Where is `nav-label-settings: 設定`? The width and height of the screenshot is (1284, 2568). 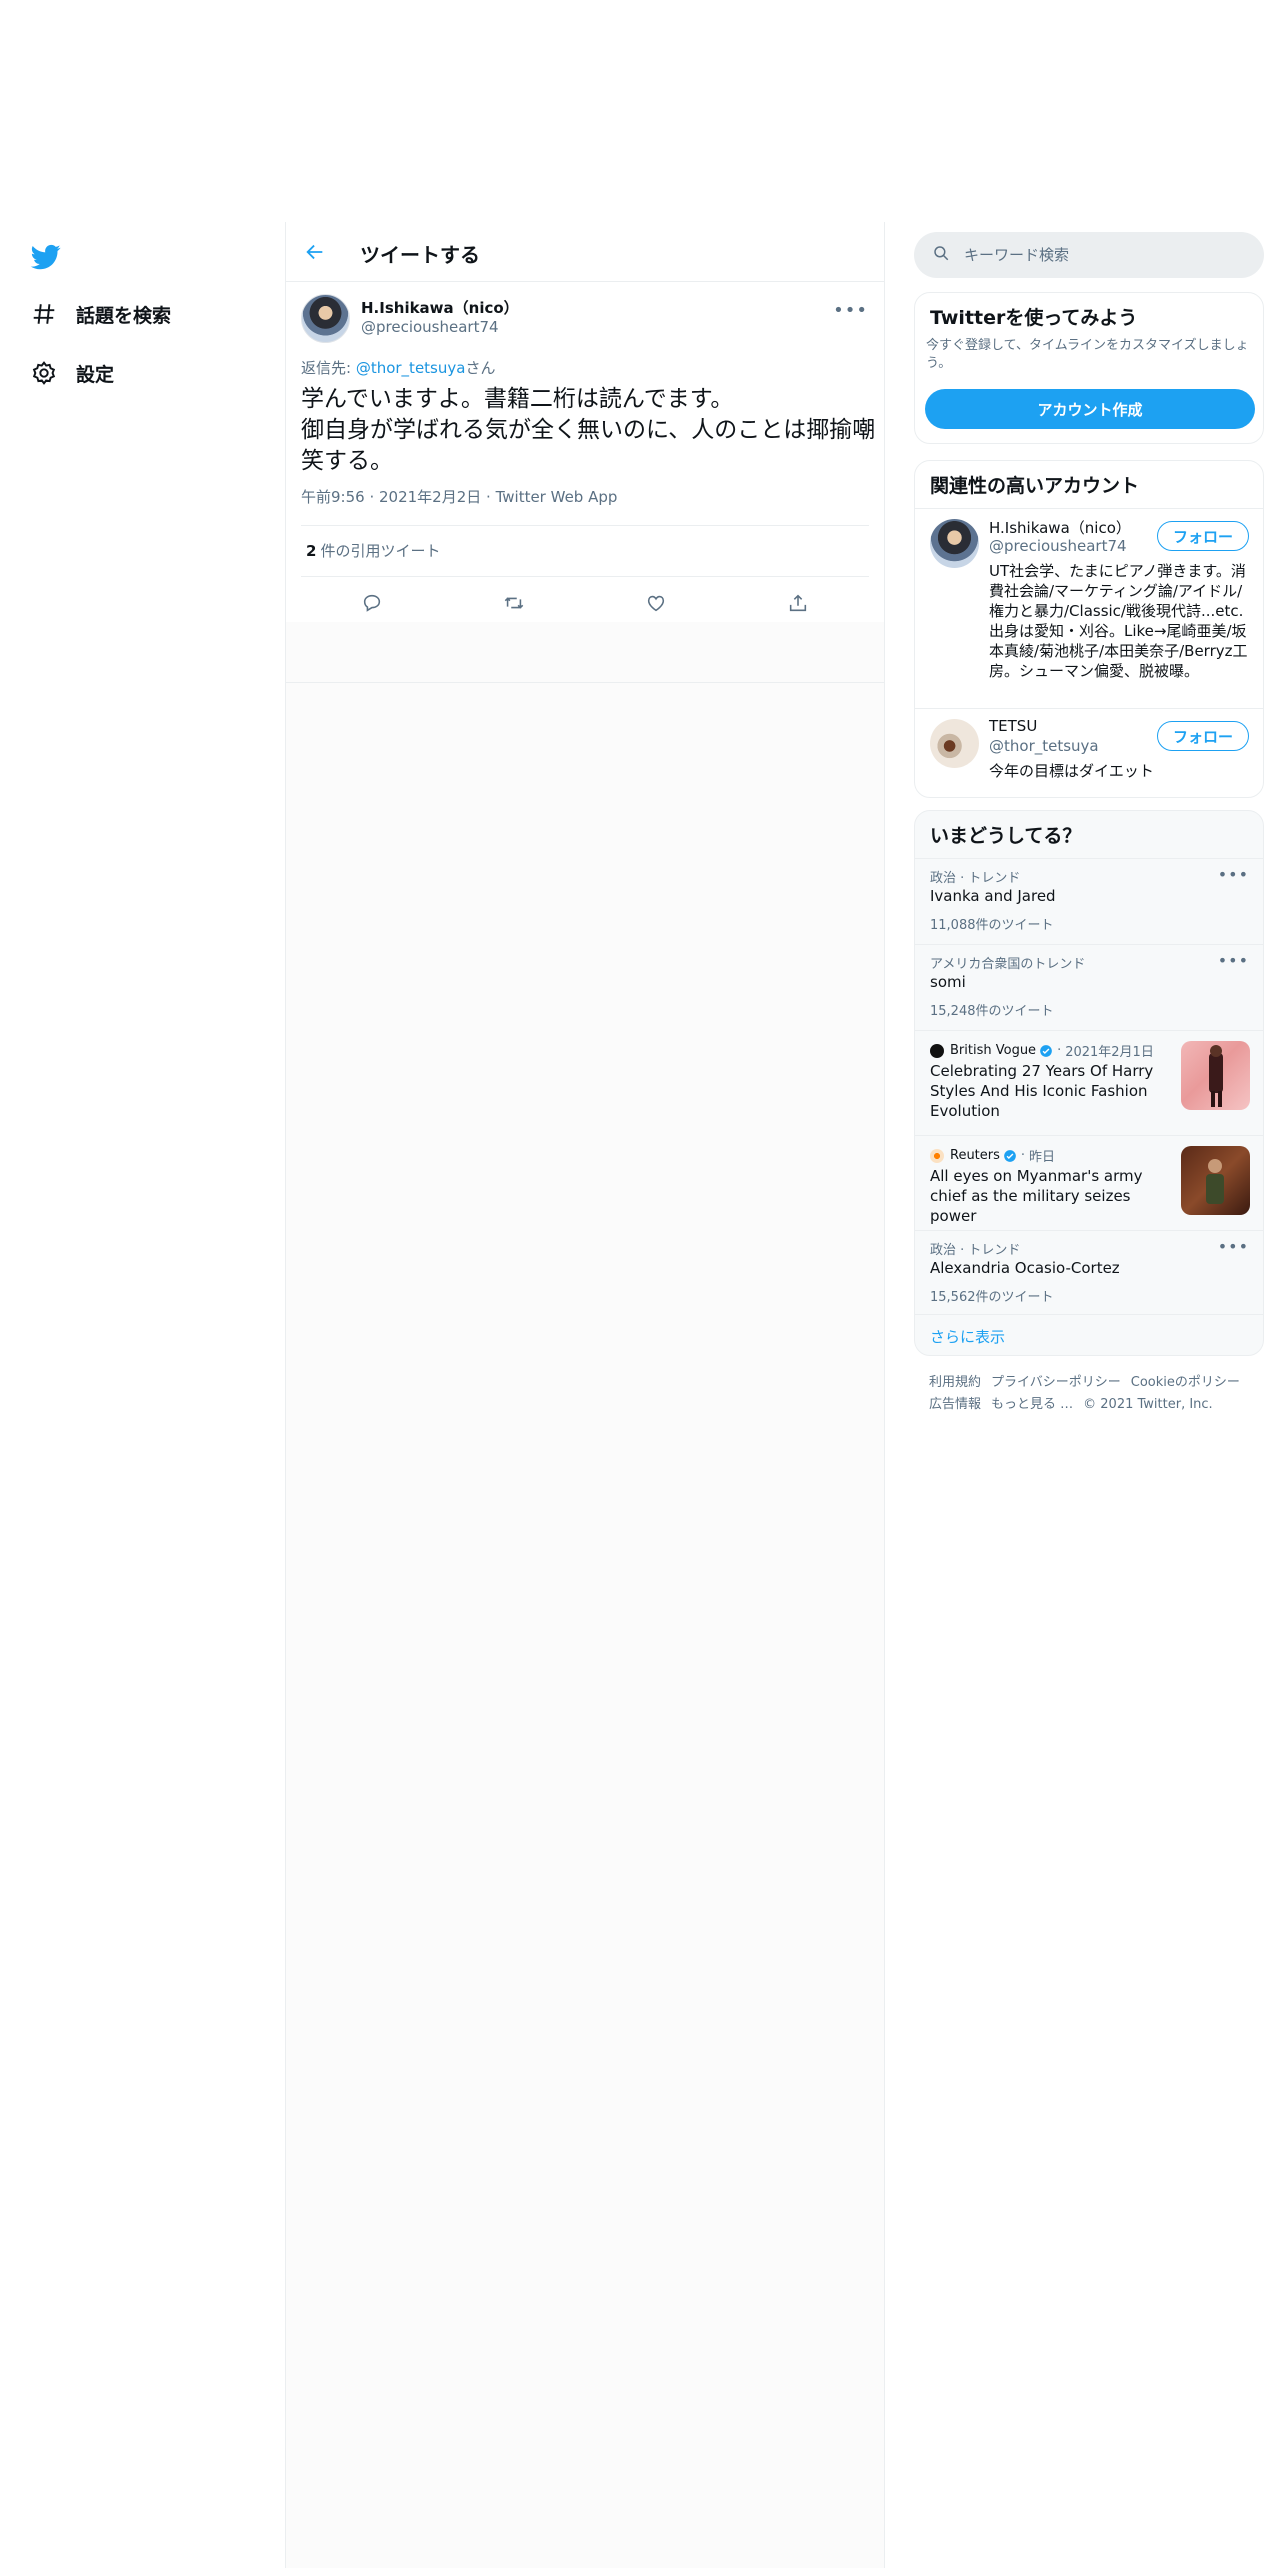 nav-label-settings: 設定 is located at coordinates (95, 374).